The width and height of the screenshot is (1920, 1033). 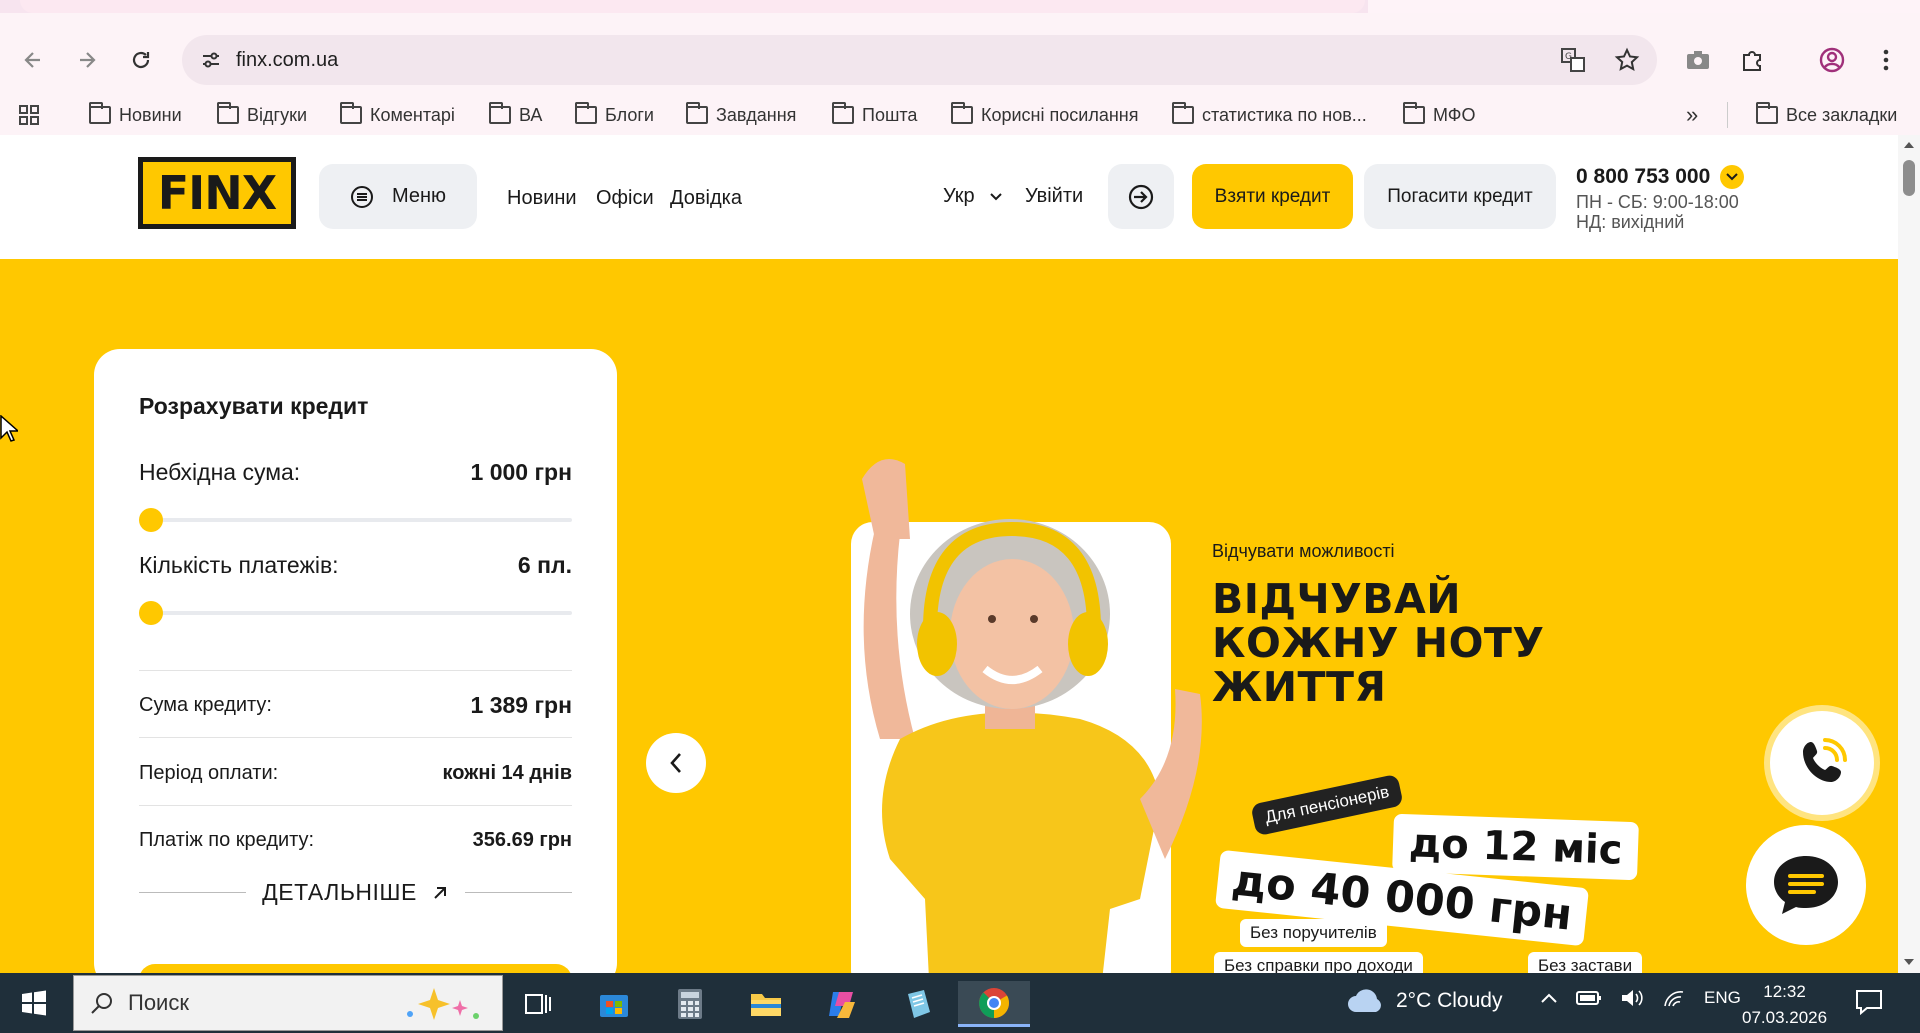 I want to click on payments-value: 6 пл., so click(x=544, y=565).